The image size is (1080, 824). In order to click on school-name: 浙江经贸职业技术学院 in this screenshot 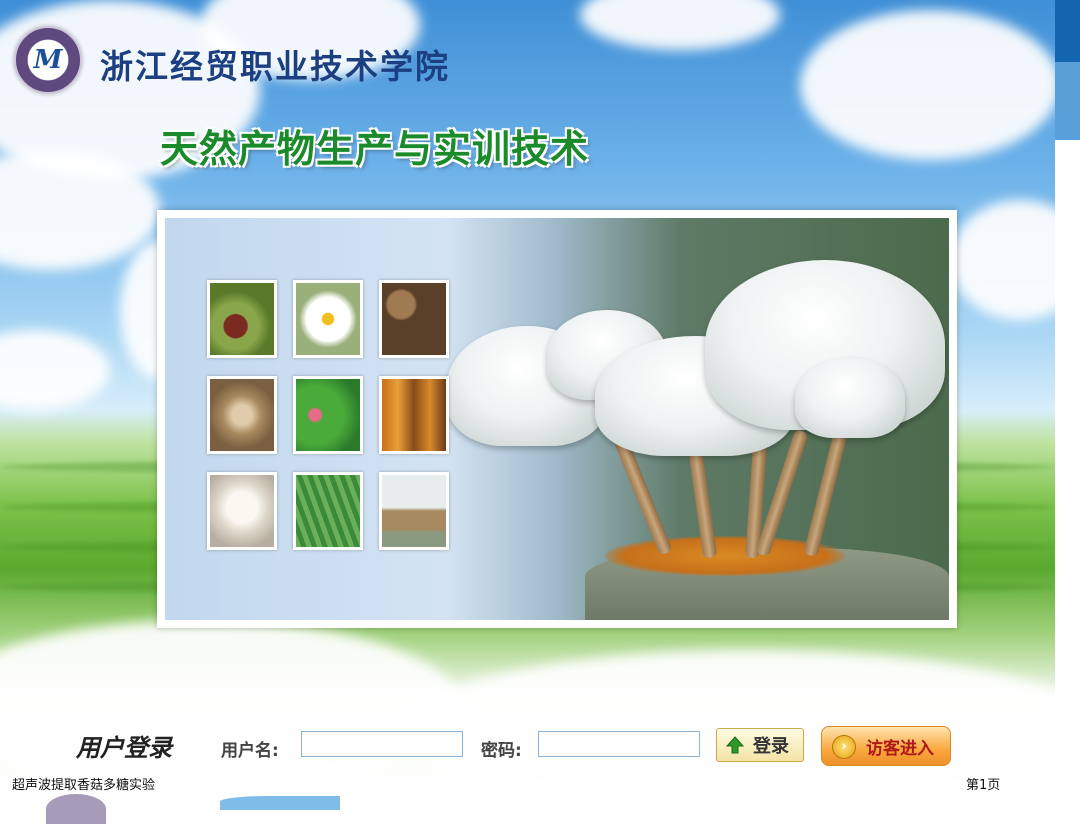, I will do `click(275, 66)`.